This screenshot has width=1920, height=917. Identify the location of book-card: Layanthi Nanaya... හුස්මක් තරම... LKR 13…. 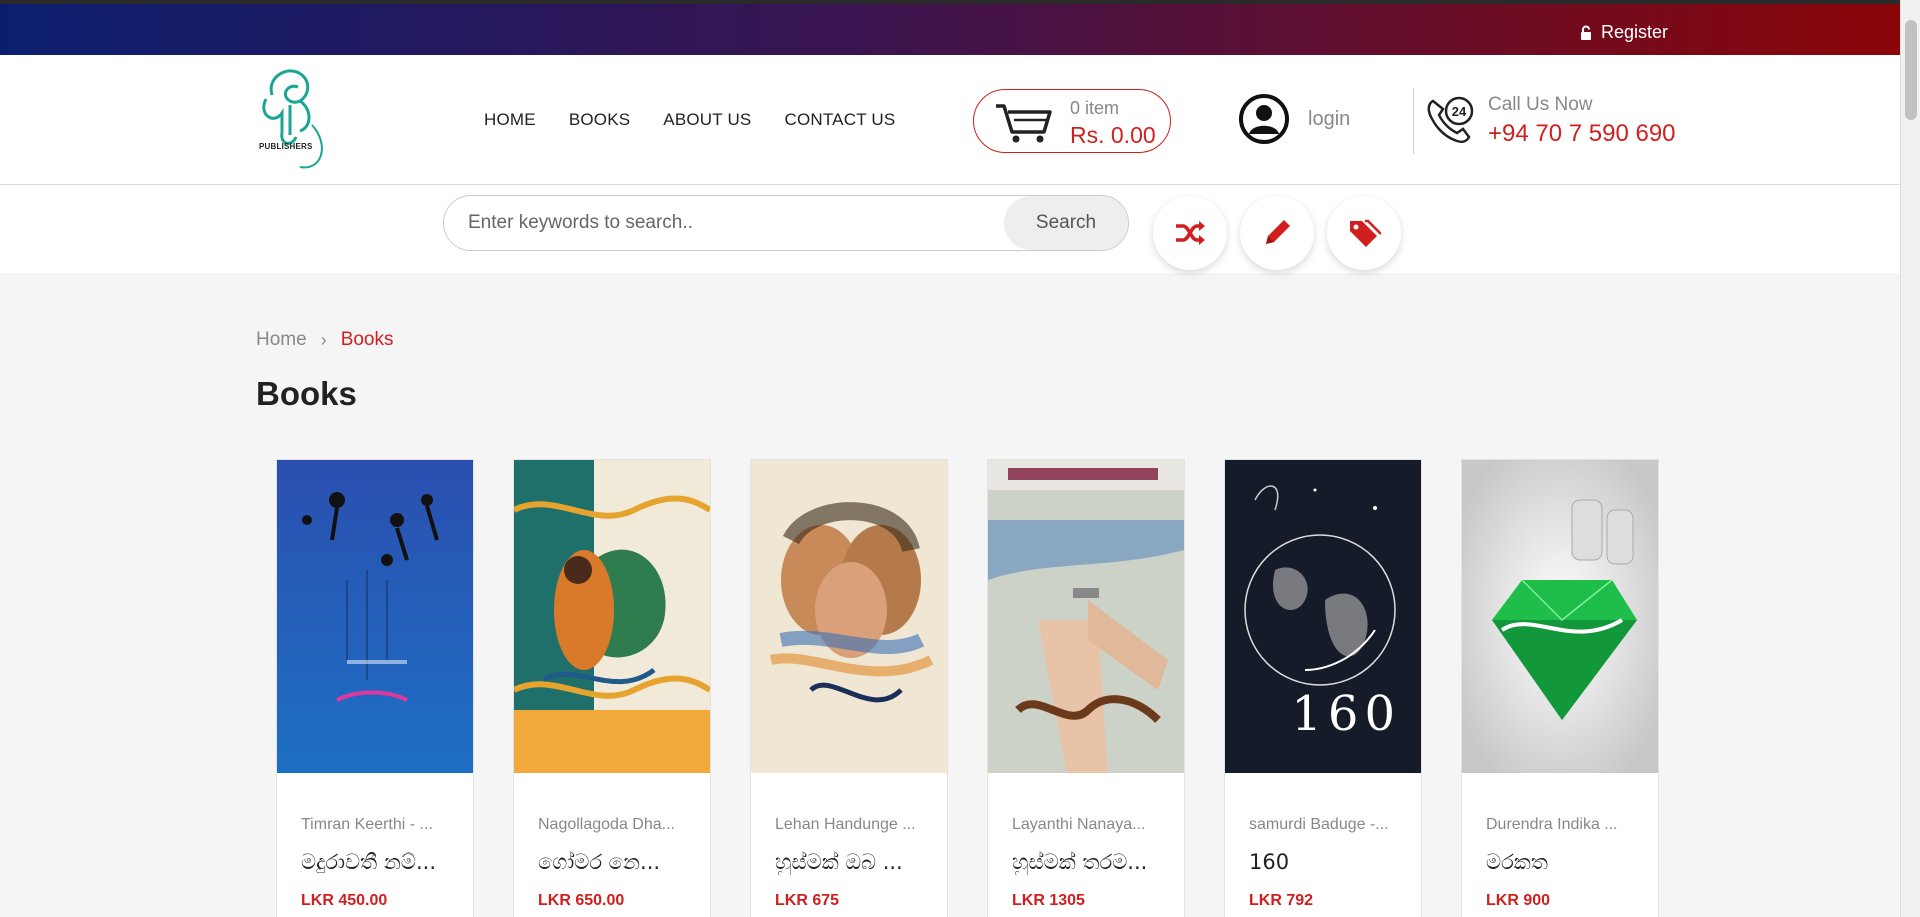
(1086, 688).